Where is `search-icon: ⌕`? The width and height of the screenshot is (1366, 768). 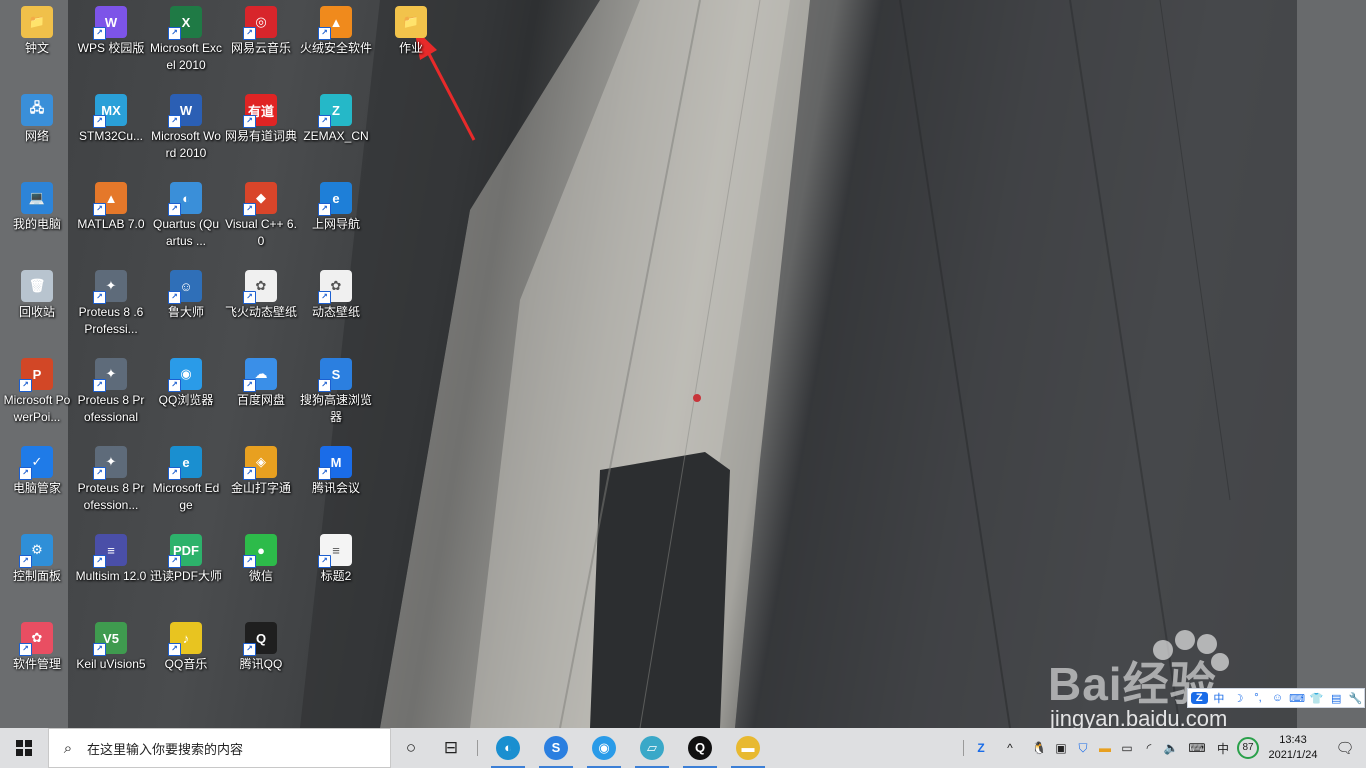
search-icon: ⌕ is located at coordinates (68, 748).